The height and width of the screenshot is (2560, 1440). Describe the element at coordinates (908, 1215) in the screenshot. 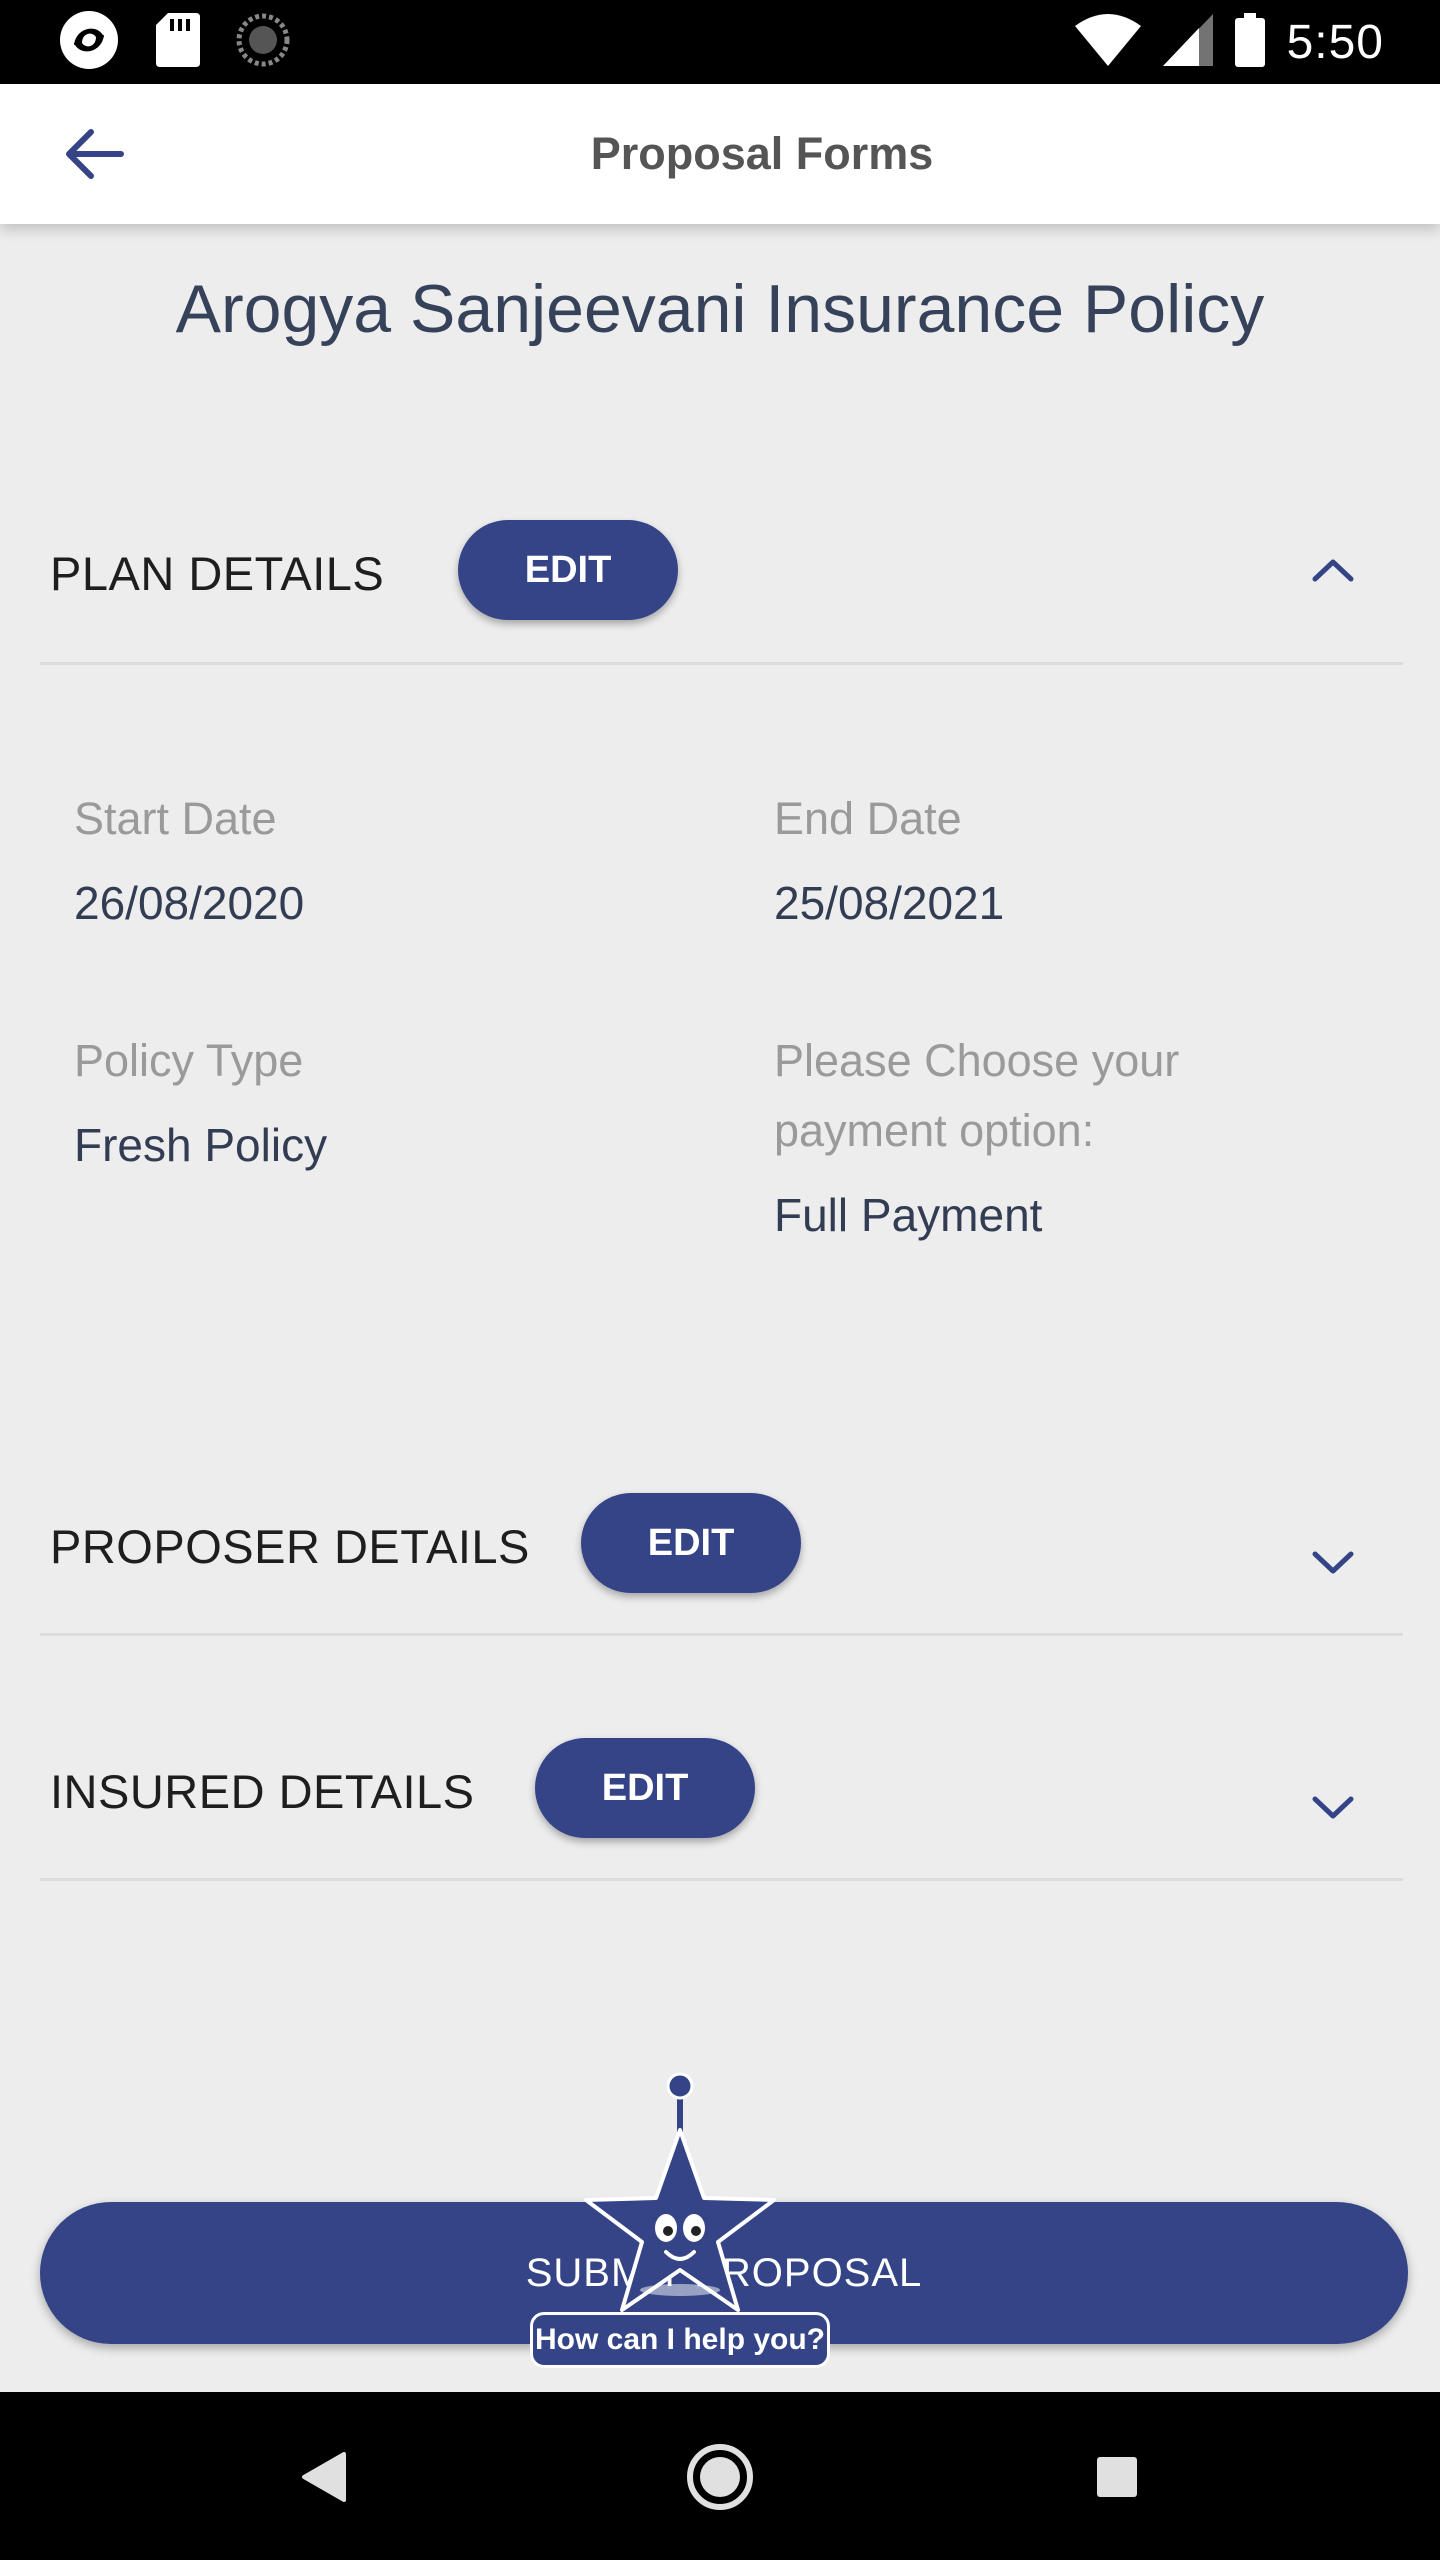

I see `payment-option-value: Full Payment` at that location.